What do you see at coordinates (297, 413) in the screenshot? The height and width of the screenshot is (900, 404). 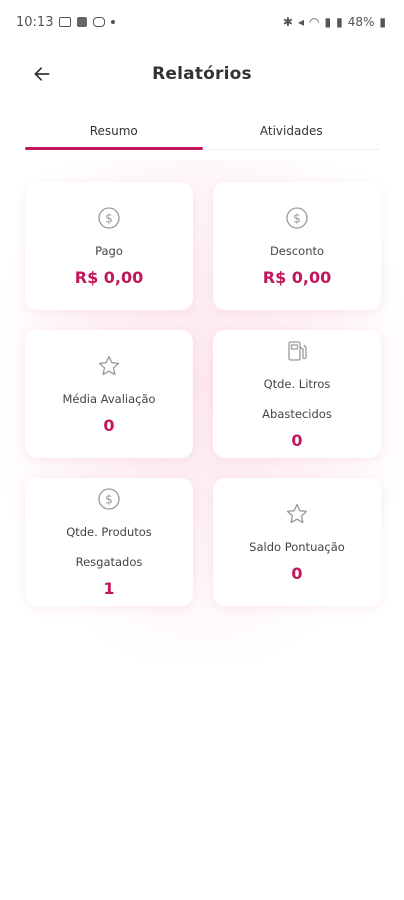 I see `card-label-line2: Abastecidos` at bounding box center [297, 413].